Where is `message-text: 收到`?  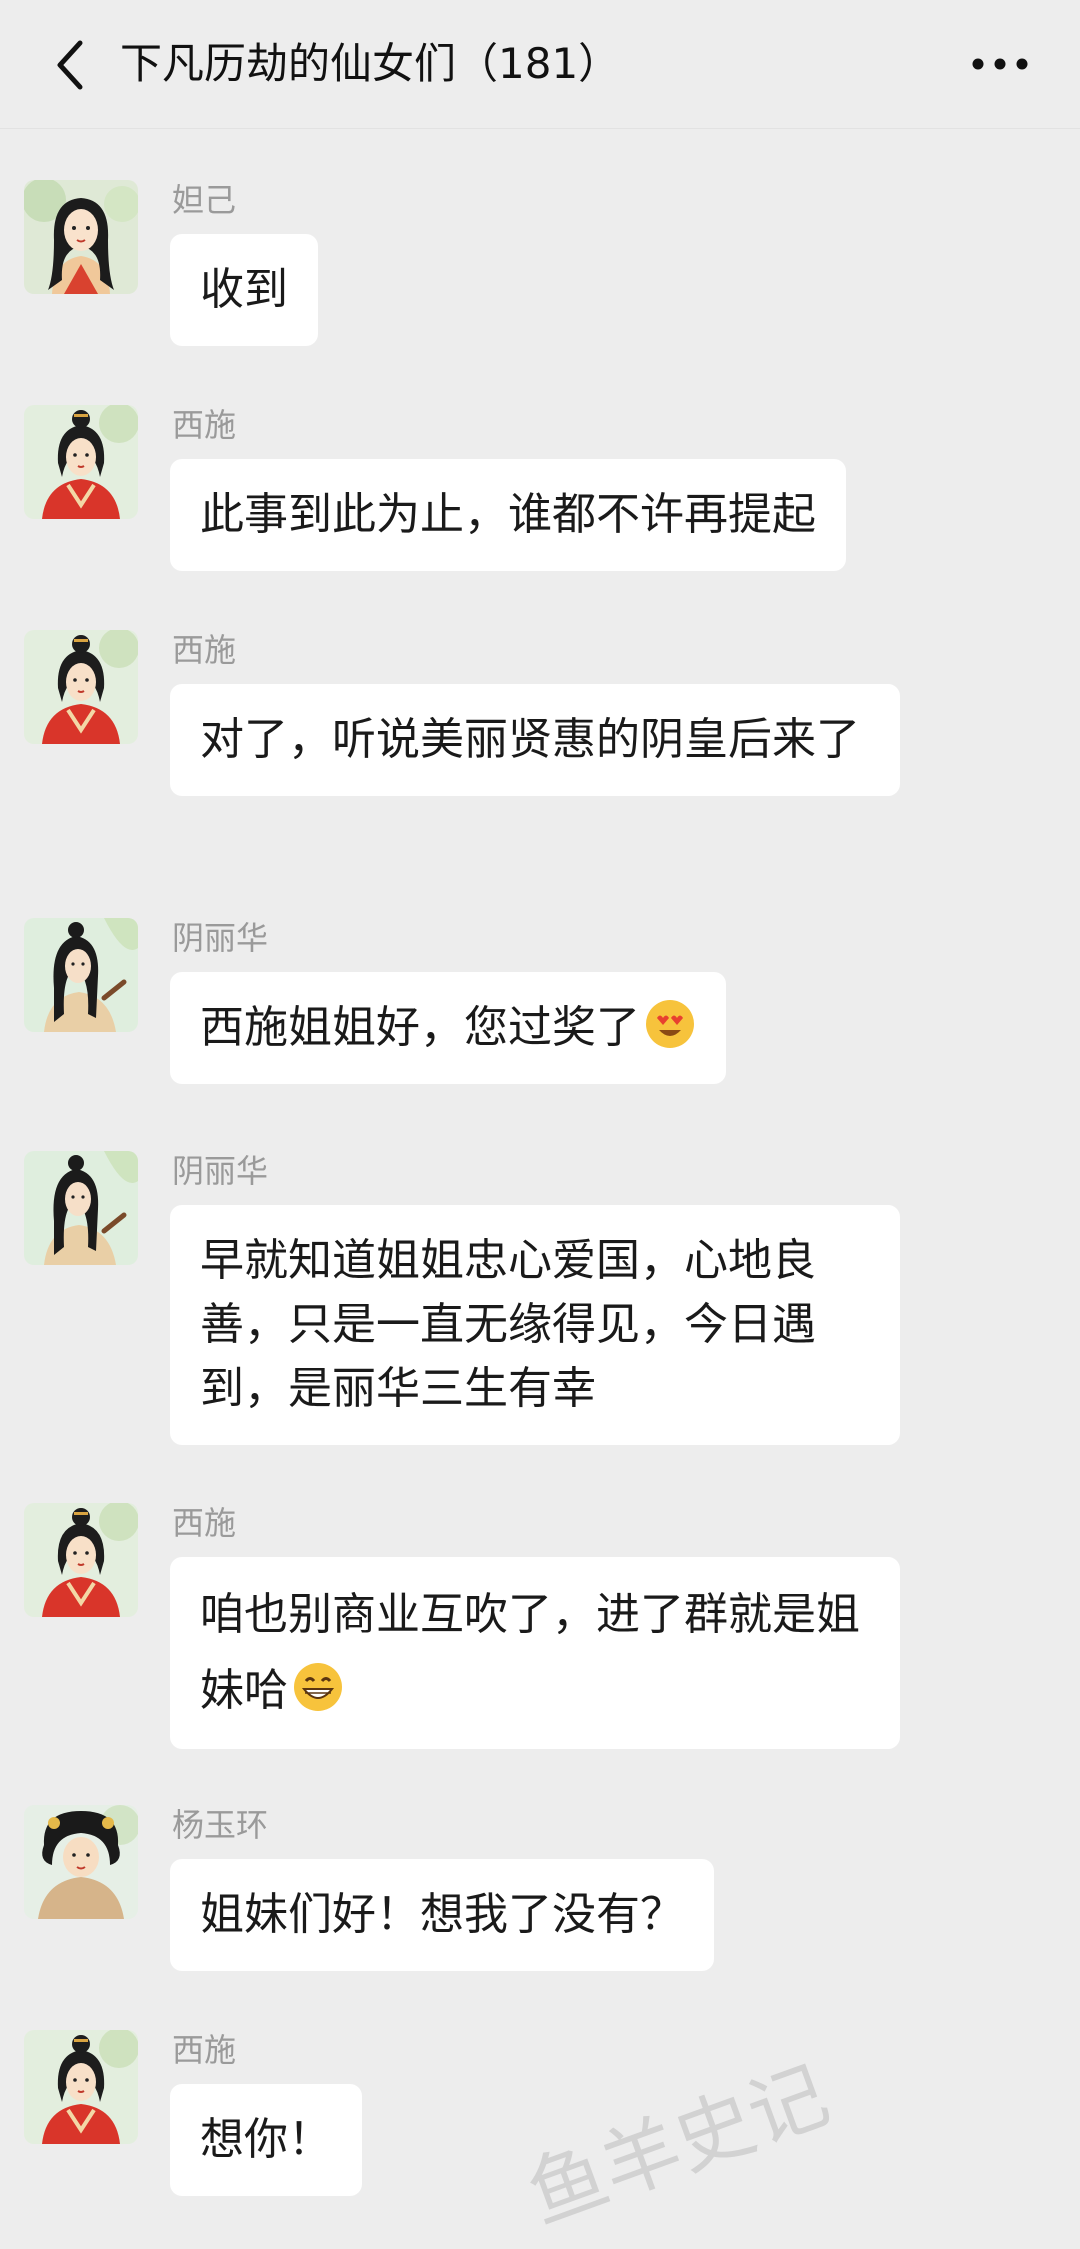
message-text: 收到 is located at coordinates (244, 289).